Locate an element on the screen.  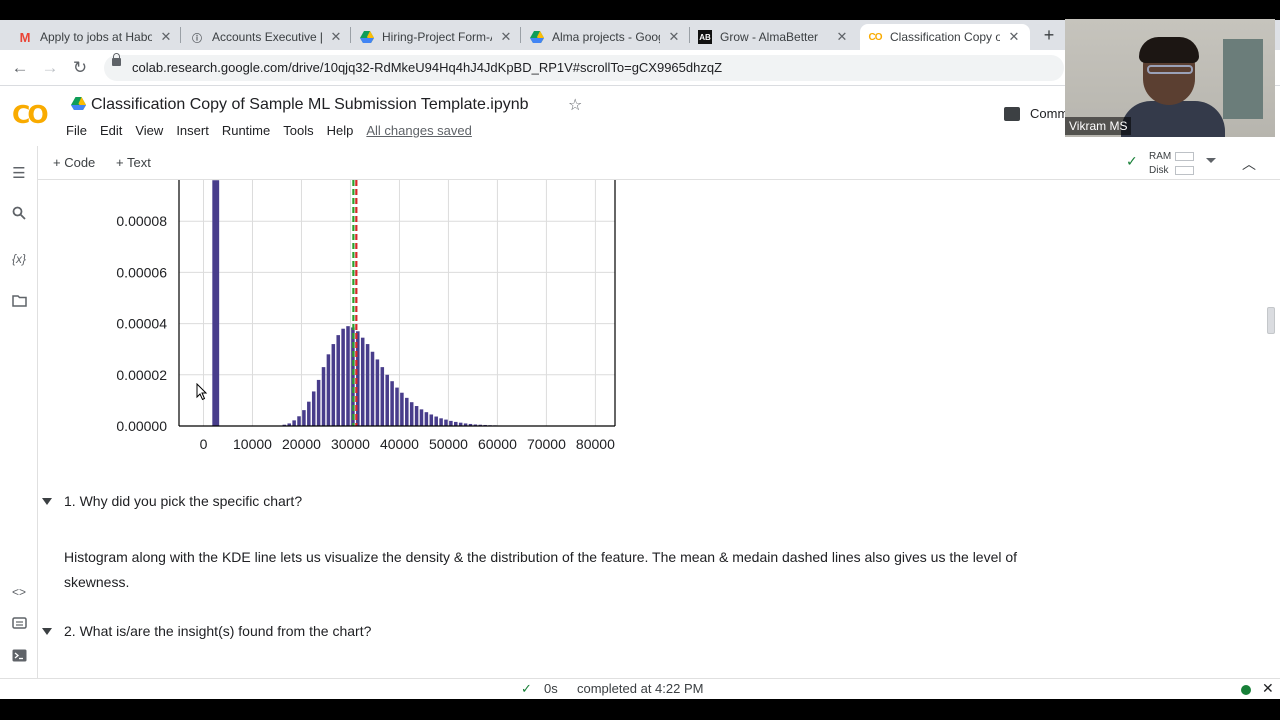
comment-button: Comm is located at coordinates (1036, 113).